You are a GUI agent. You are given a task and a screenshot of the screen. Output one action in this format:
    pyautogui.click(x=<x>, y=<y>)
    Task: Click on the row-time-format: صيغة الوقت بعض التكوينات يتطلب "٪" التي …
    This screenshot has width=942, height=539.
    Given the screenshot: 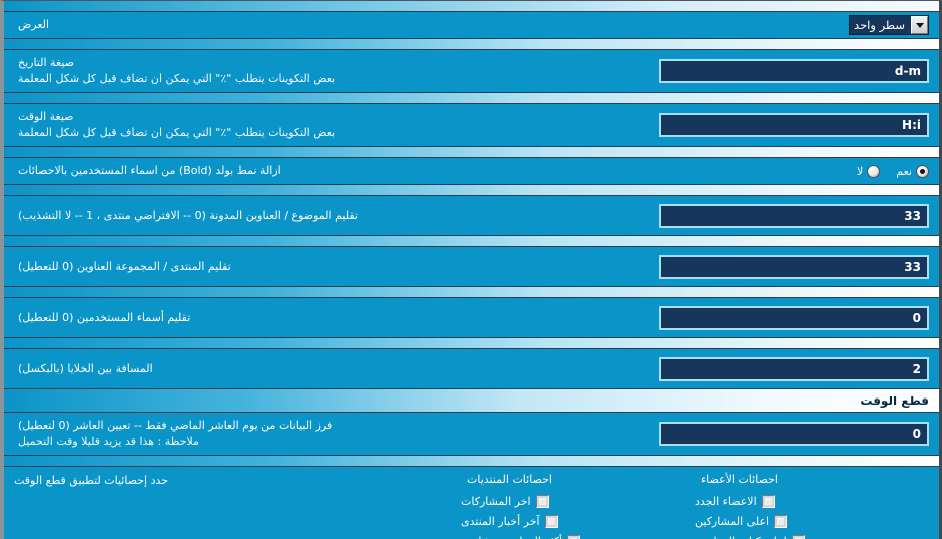 What is the action you would take?
    pyautogui.click(x=471, y=125)
    